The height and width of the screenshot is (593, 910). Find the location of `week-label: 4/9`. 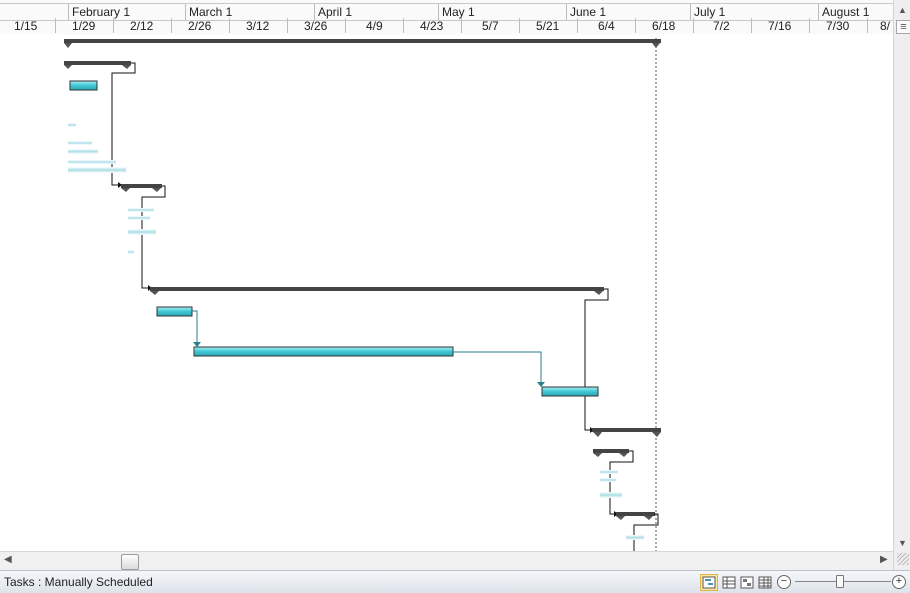

week-label: 4/9 is located at coordinates (374, 26).